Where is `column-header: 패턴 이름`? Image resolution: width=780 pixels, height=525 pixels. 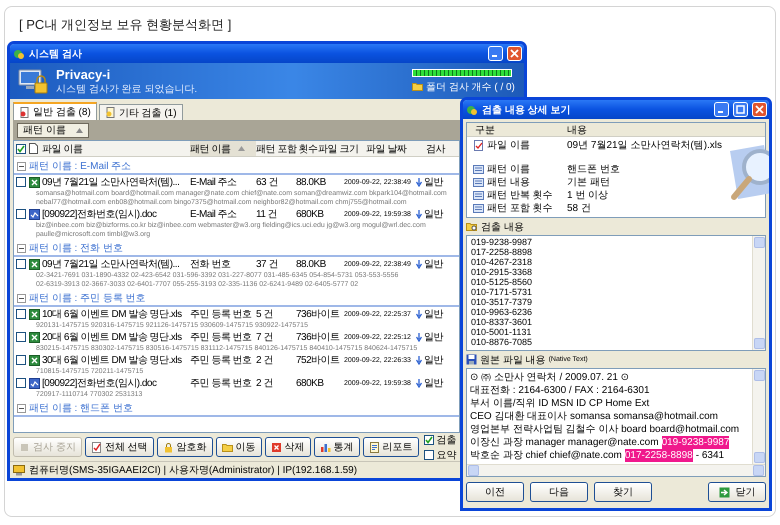
column-header: 패턴 이름 is located at coordinates (223, 148).